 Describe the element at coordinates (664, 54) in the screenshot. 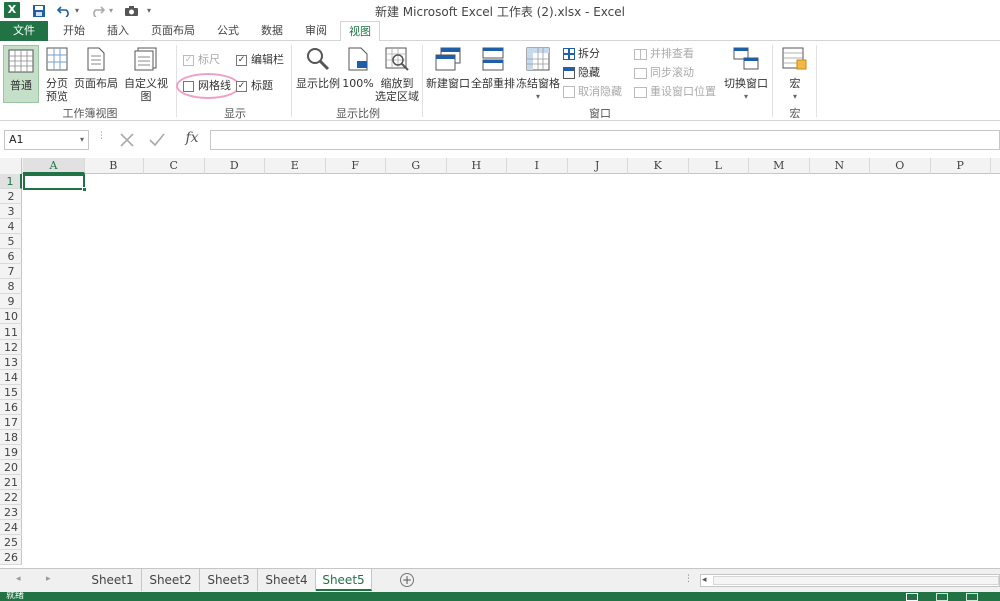

I see `view-side-by-side-button: 并排查看` at that location.